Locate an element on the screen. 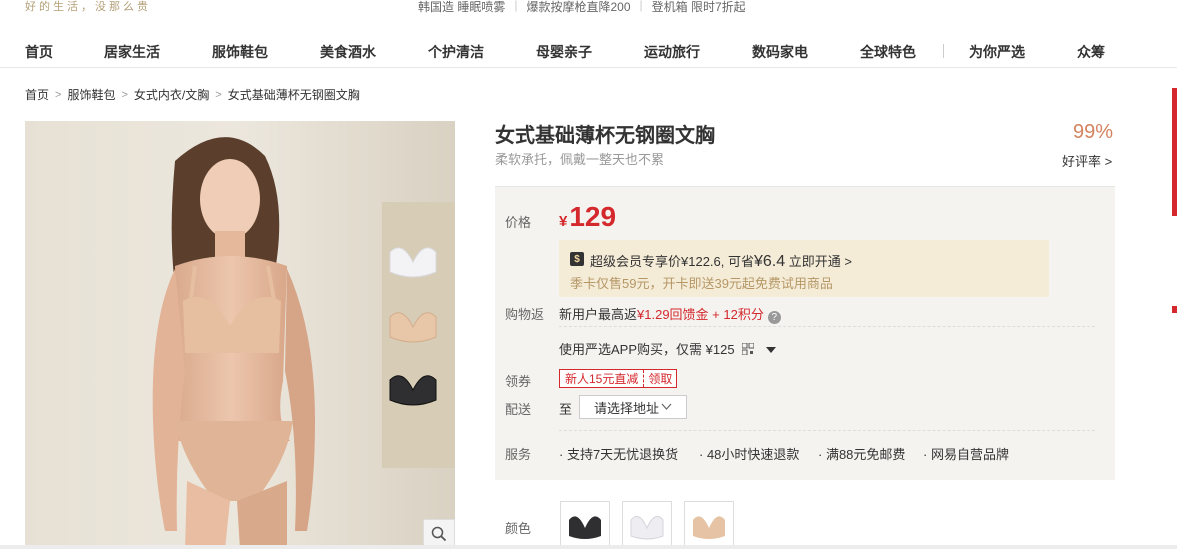 This screenshot has width=1177, height=549. thumbnail-strip is located at coordinates (418, 335).